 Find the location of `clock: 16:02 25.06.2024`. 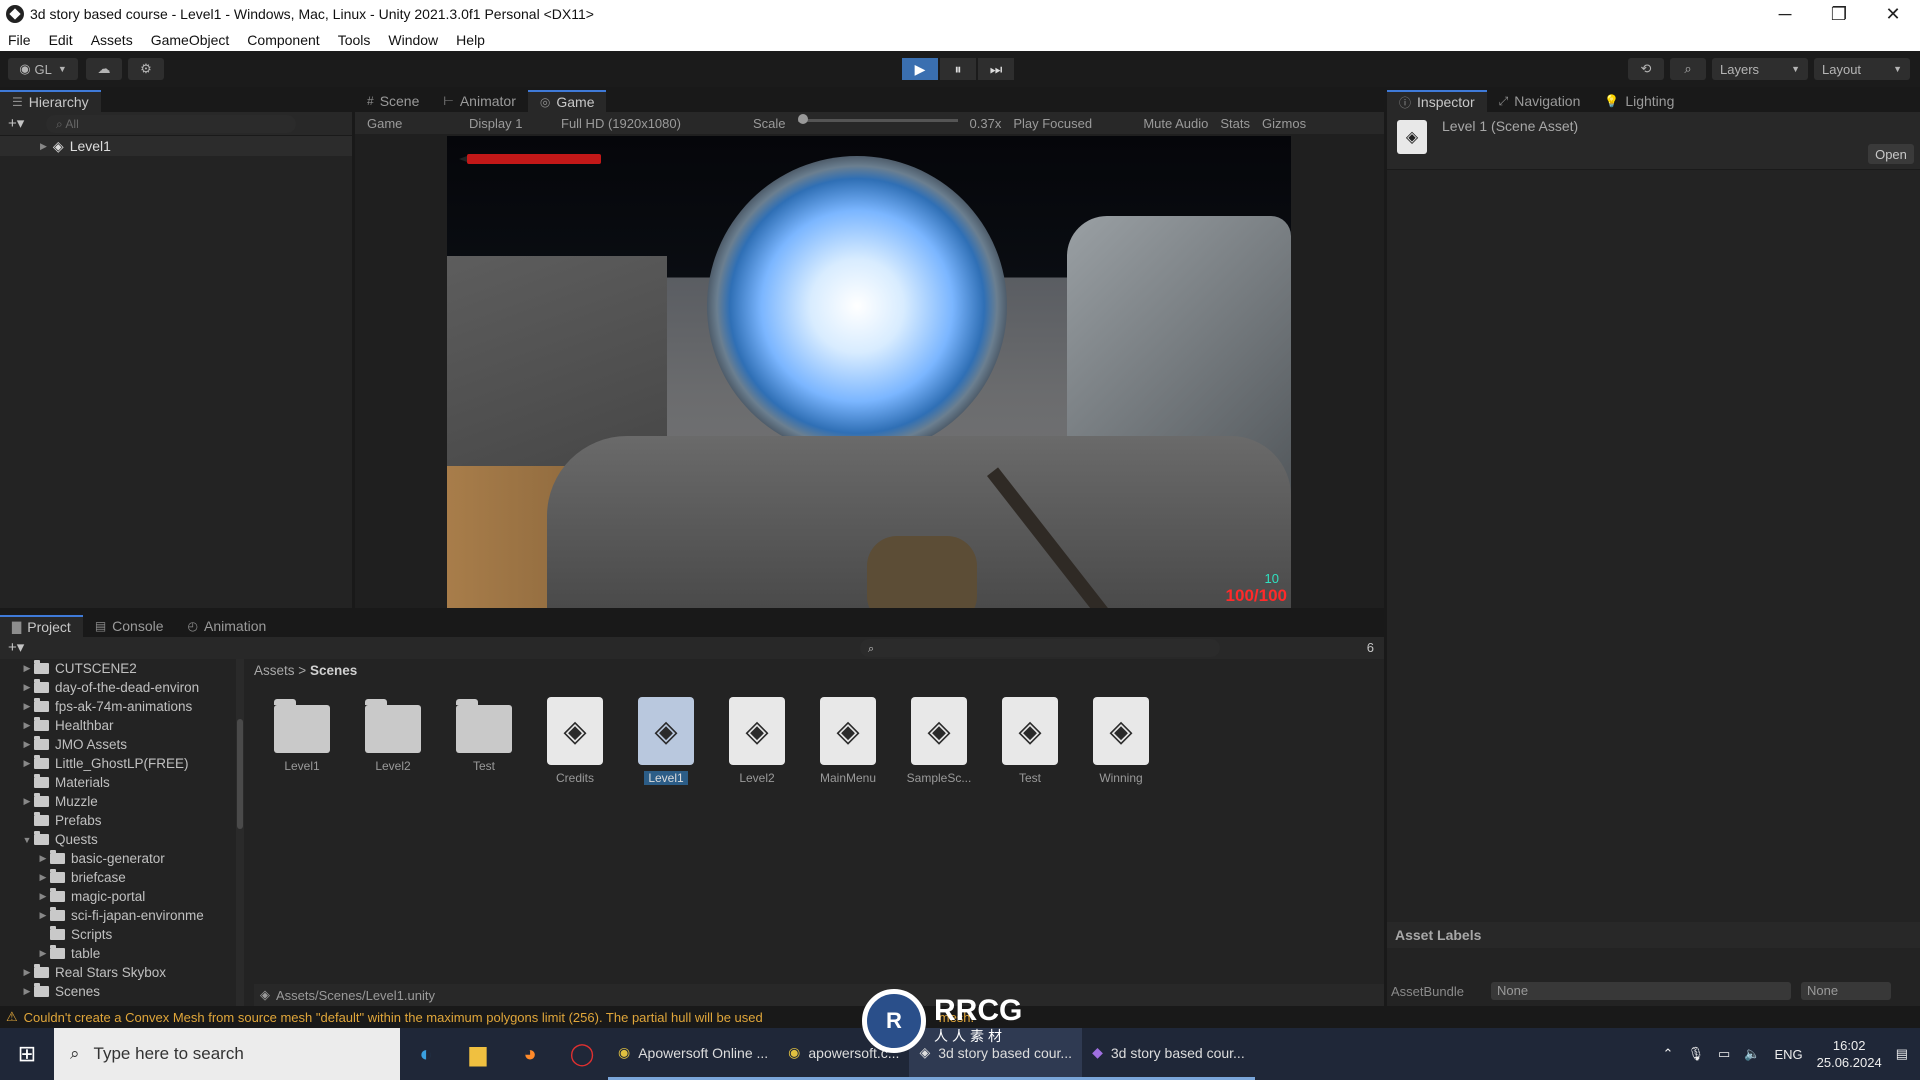

clock: 16:02 25.06.2024 is located at coordinates (1849, 1054).